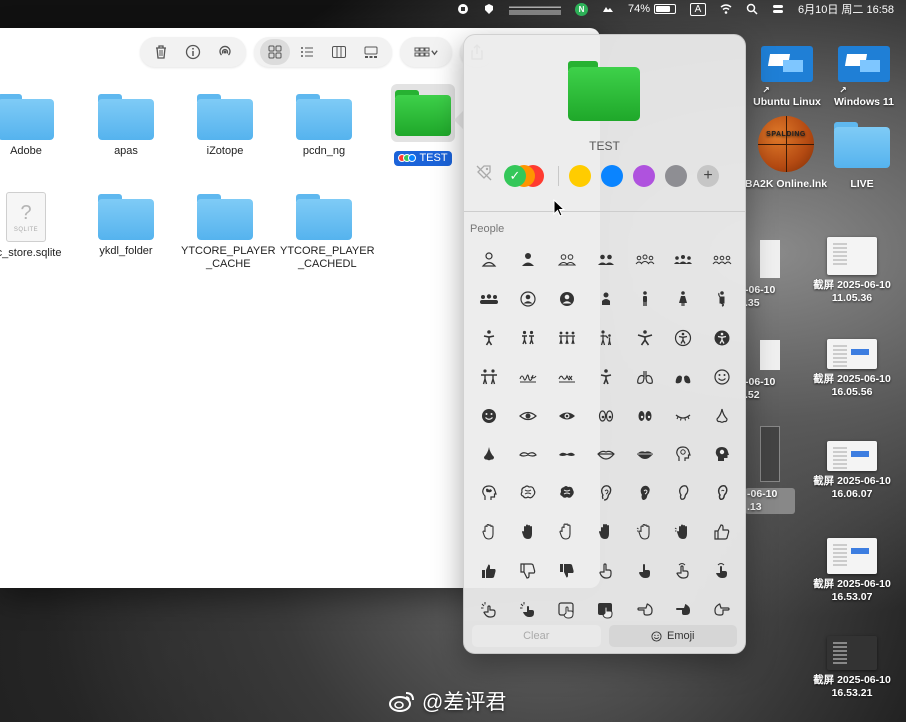  Describe the element at coordinates (161, 52) in the screenshot. I see `trash-button` at that location.